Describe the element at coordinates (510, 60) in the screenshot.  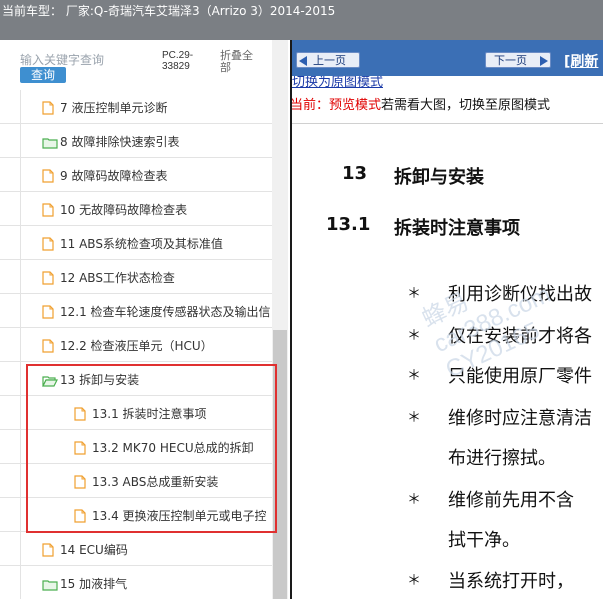
I see `next-page-label: 下一页` at that location.